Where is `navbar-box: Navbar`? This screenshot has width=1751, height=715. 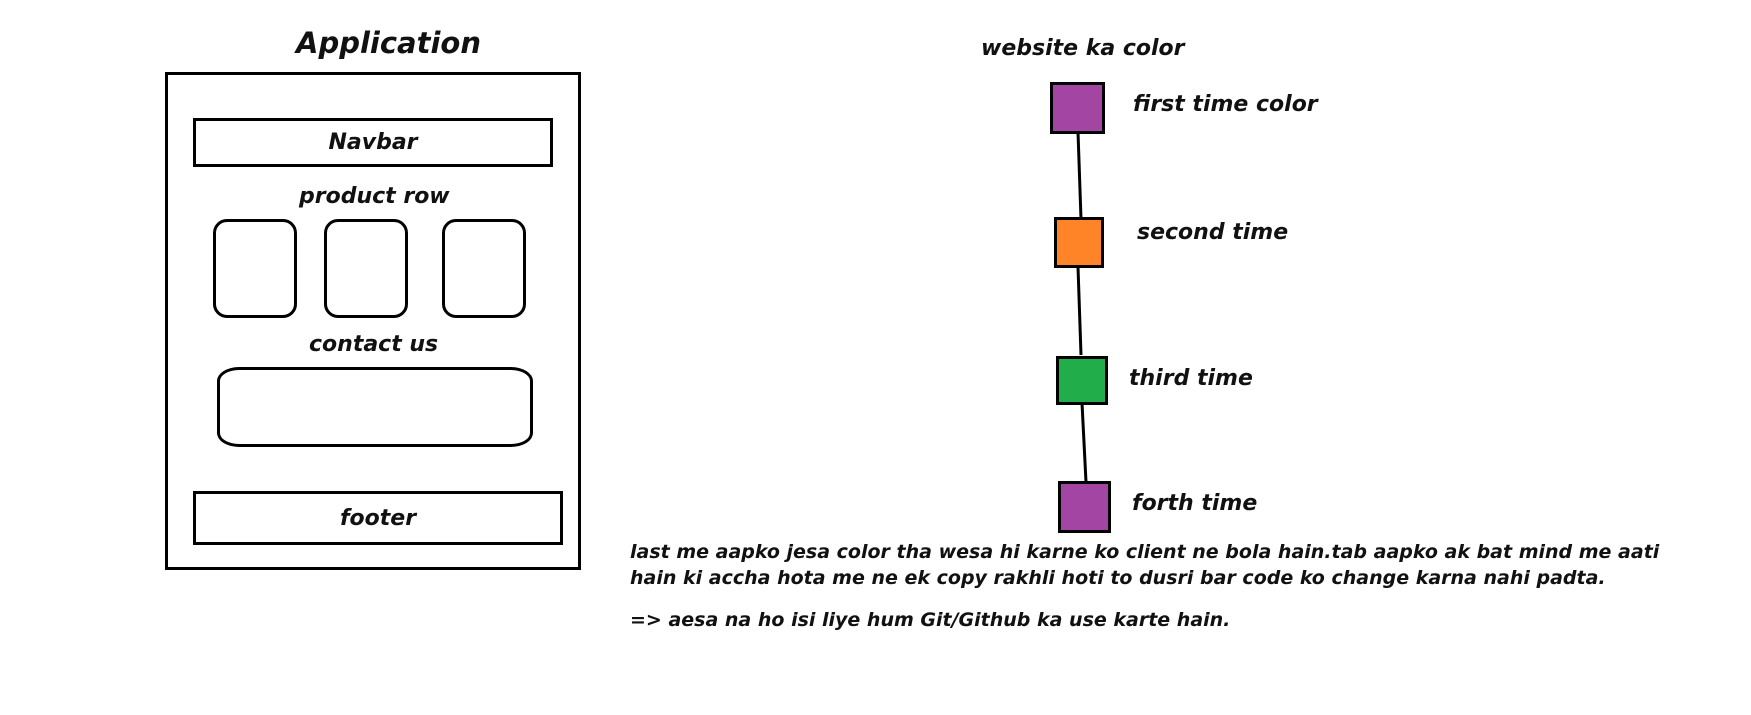 navbar-box: Navbar is located at coordinates (373, 142).